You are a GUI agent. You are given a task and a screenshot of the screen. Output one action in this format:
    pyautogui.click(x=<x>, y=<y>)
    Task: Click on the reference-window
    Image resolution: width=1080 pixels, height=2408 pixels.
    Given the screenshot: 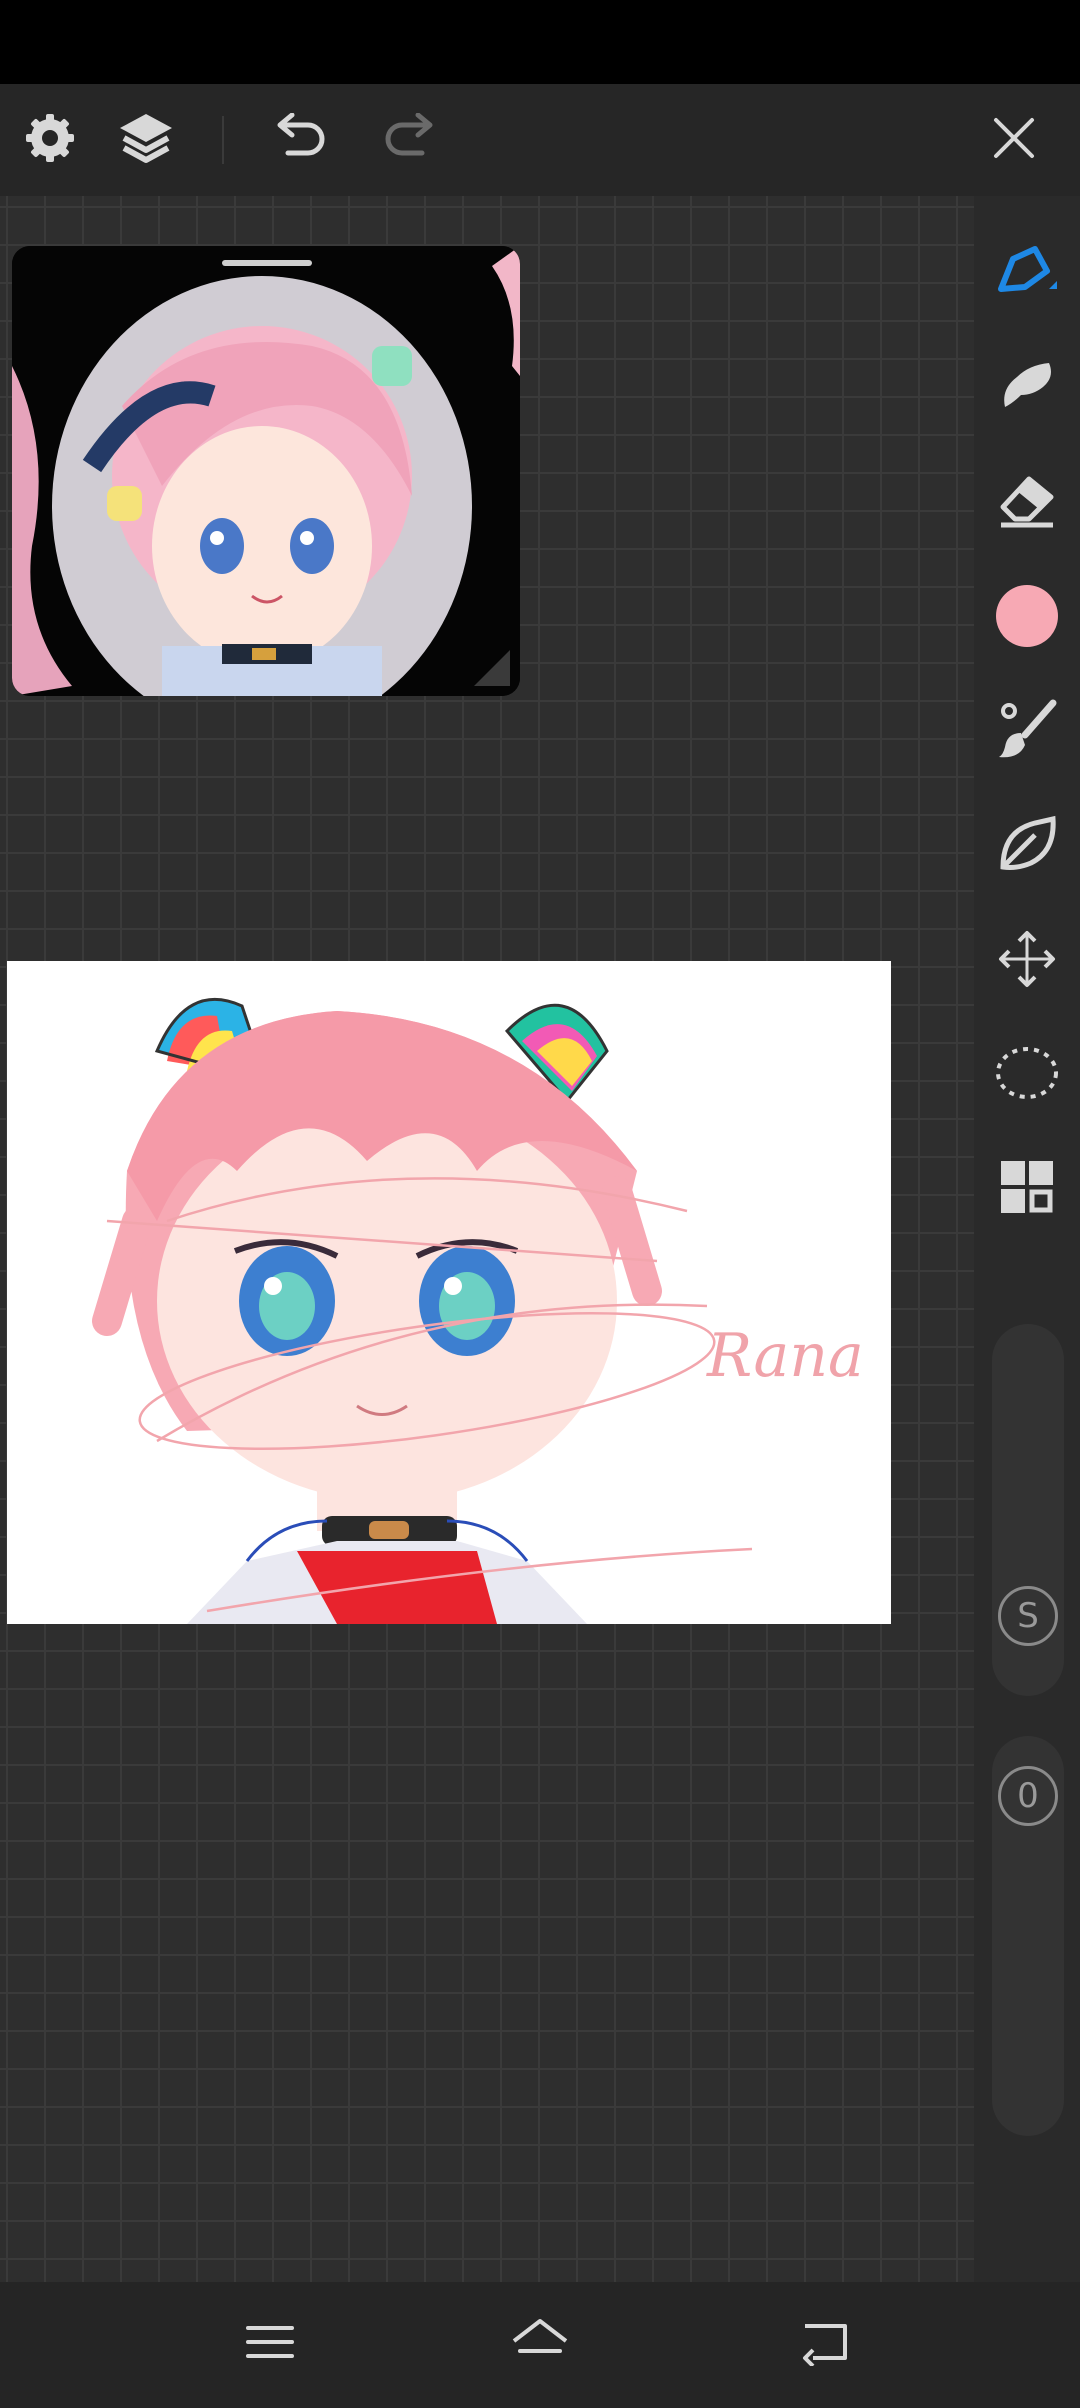 What is the action you would take?
    pyautogui.click(x=266, y=471)
    